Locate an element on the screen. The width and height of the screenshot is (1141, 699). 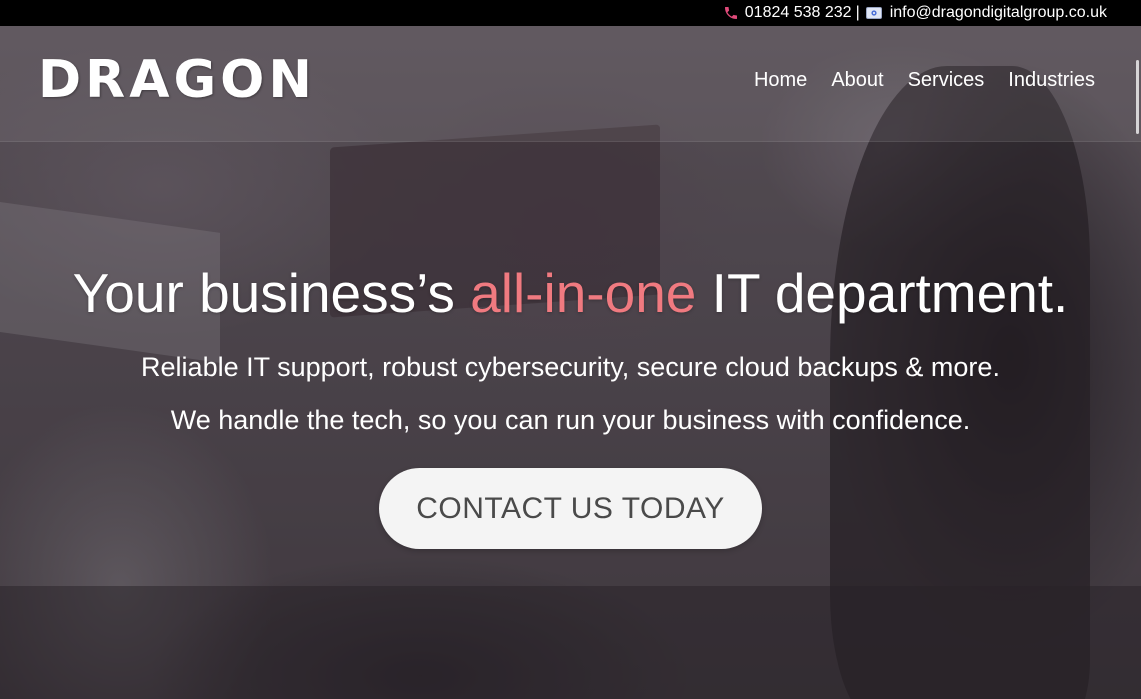
phone-number: 01824 538 232 is located at coordinates (798, 13).